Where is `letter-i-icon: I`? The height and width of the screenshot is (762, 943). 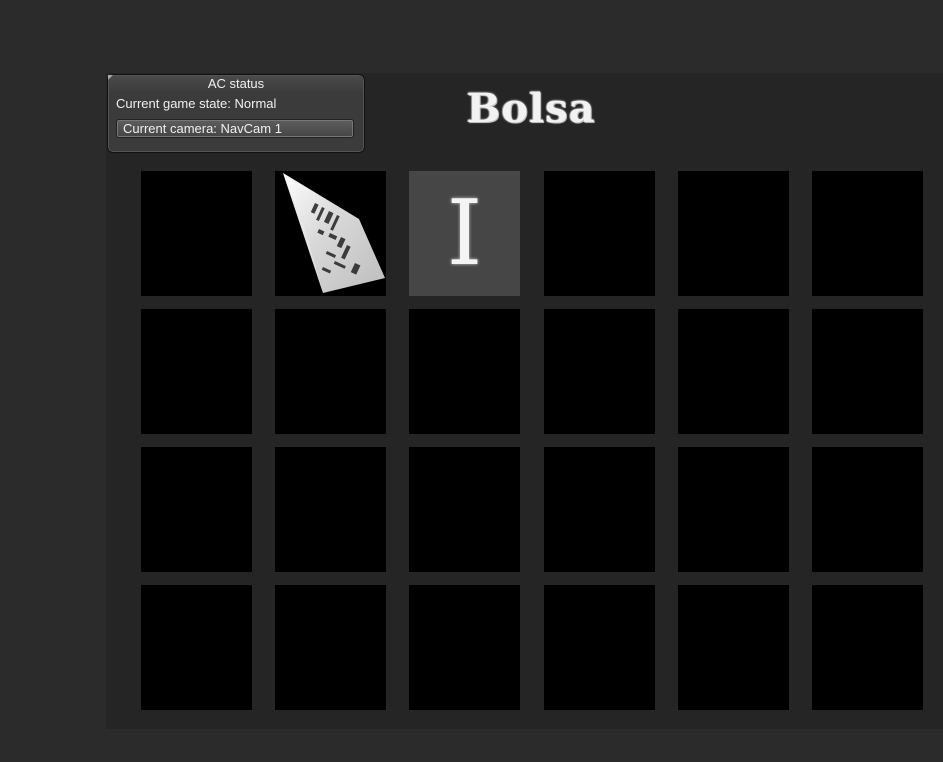 letter-i-icon: I is located at coordinates (464, 233).